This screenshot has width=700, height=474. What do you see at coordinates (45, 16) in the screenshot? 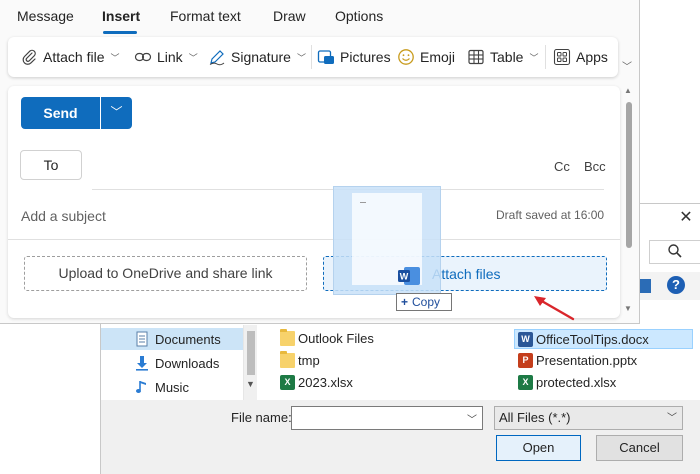
I see `tab-message: Message` at bounding box center [45, 16].